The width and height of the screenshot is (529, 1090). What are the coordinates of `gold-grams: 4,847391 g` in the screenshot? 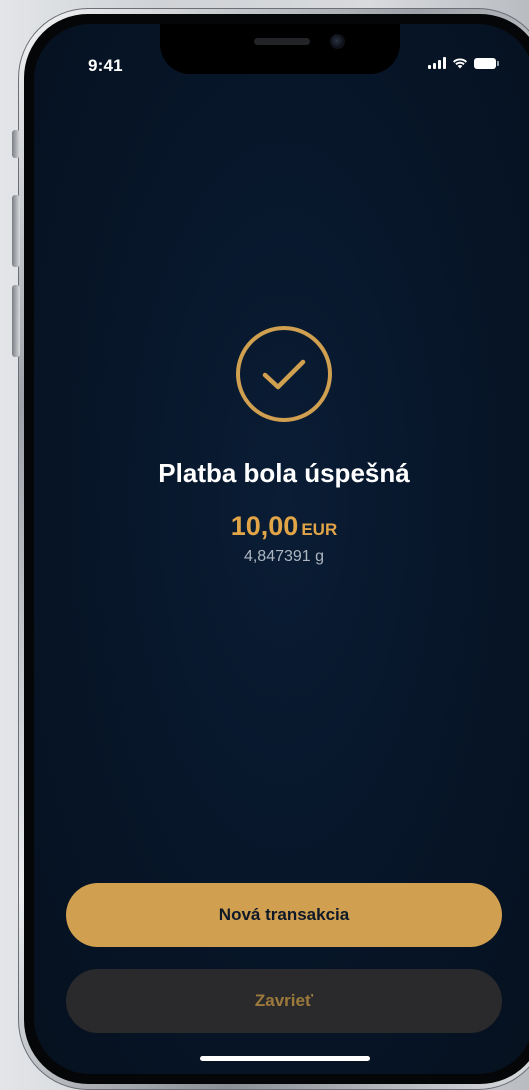 It's located at (284, 556).